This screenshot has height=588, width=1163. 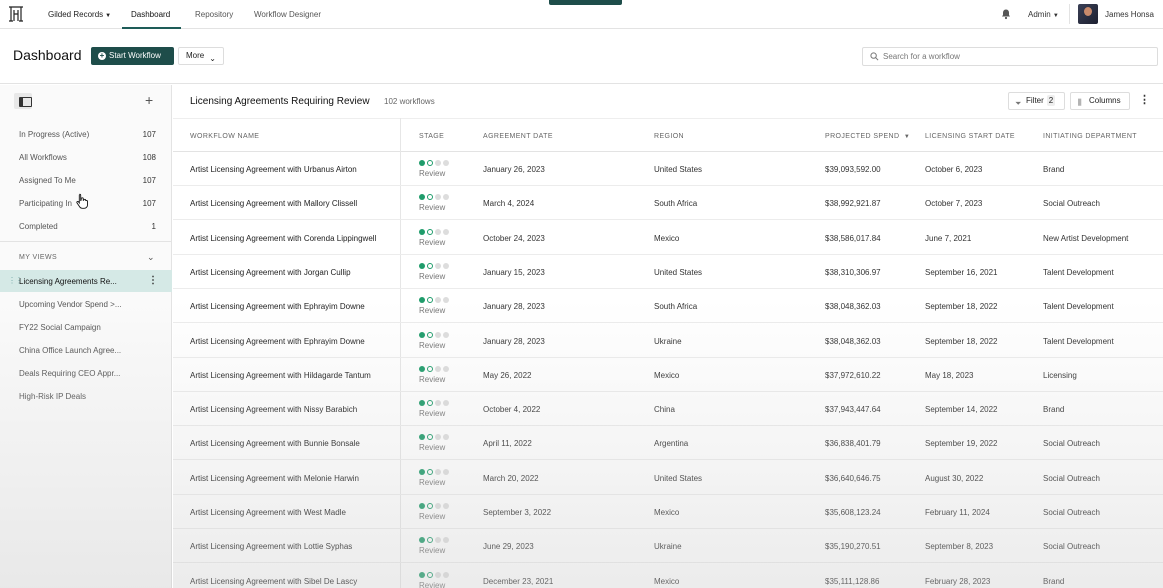 I want to click on column-header-workflow-name: WORKFLOW NAME, so click(x=224, y=136).